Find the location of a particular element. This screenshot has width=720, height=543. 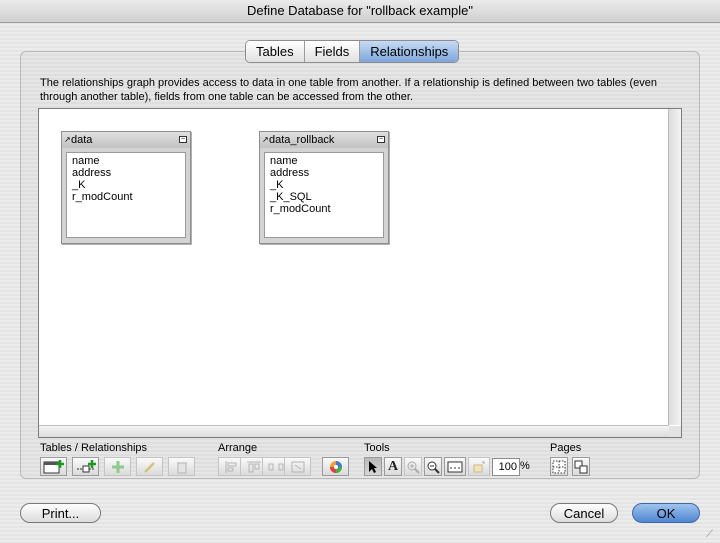

duplicate-button is located at coordinates (117, 466).